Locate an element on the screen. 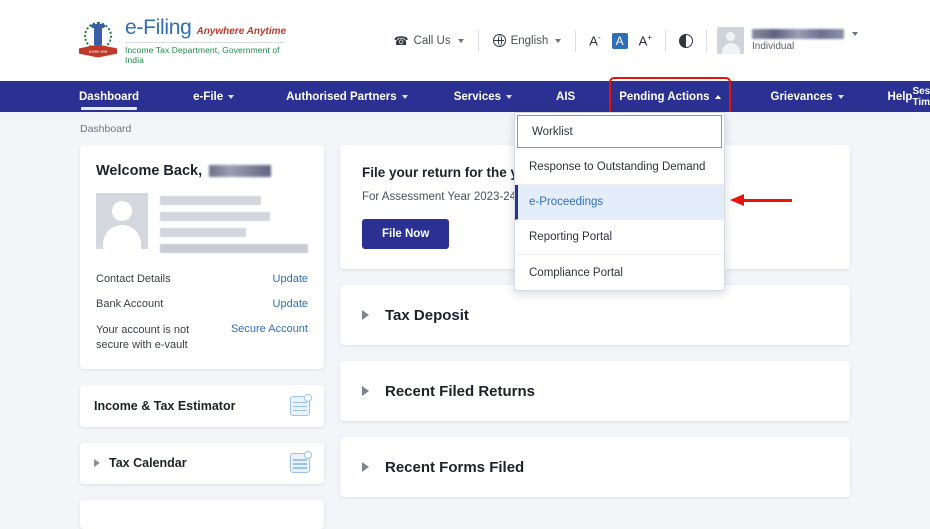 The height and width of the screenshot is (529, 930). nav-label: Dashboard is located at coordinates (109, 96).